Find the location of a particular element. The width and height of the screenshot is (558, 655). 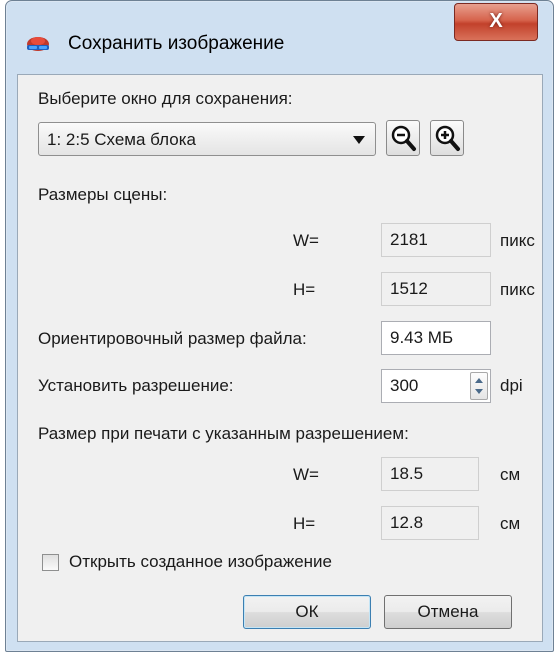

file-size-field: 9.43 МБ is located at coordinates (436, 338).